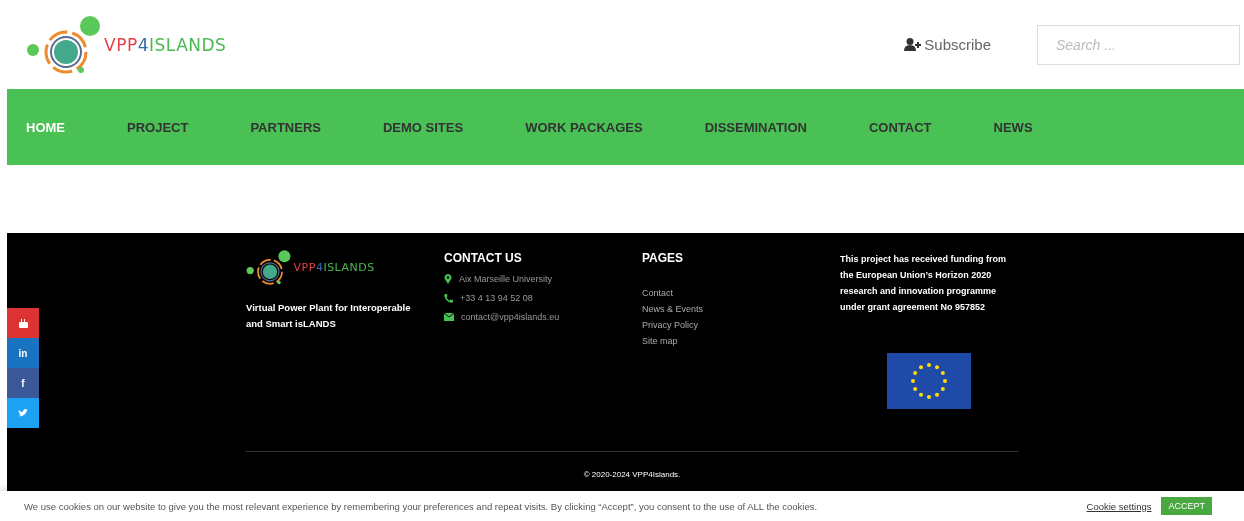 Image resolution: width=1244 pixels, height=521 pixels. Describe the element at coordinates (913, 44) in the screenshot. I see `add-user-icon` at that location.